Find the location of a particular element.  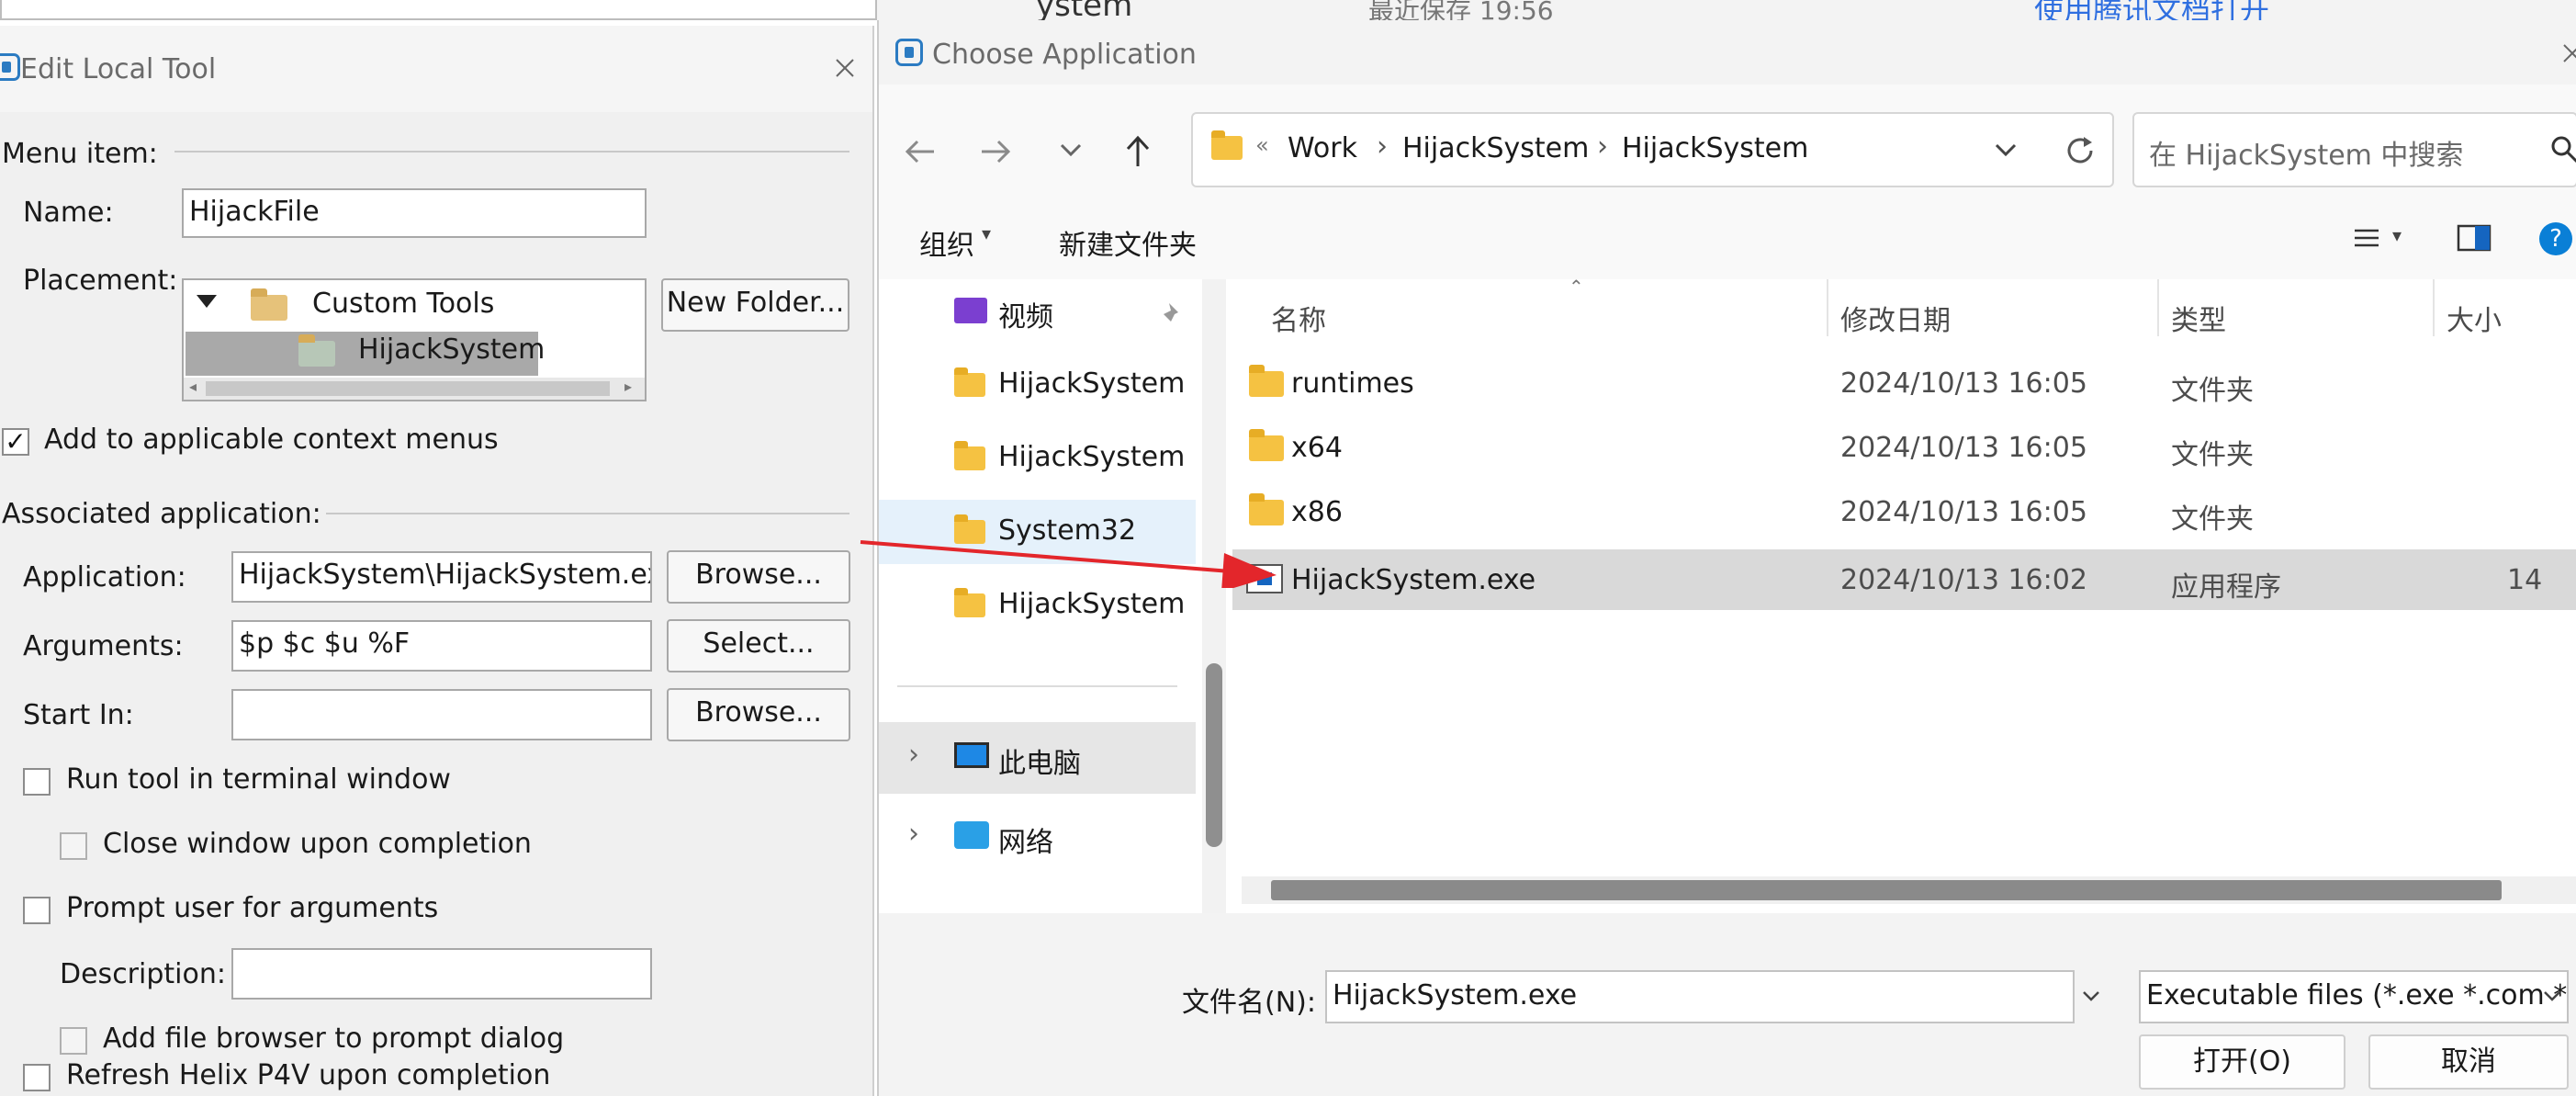

prompt-arguments-checkbox is located at coordinates (37, 910).